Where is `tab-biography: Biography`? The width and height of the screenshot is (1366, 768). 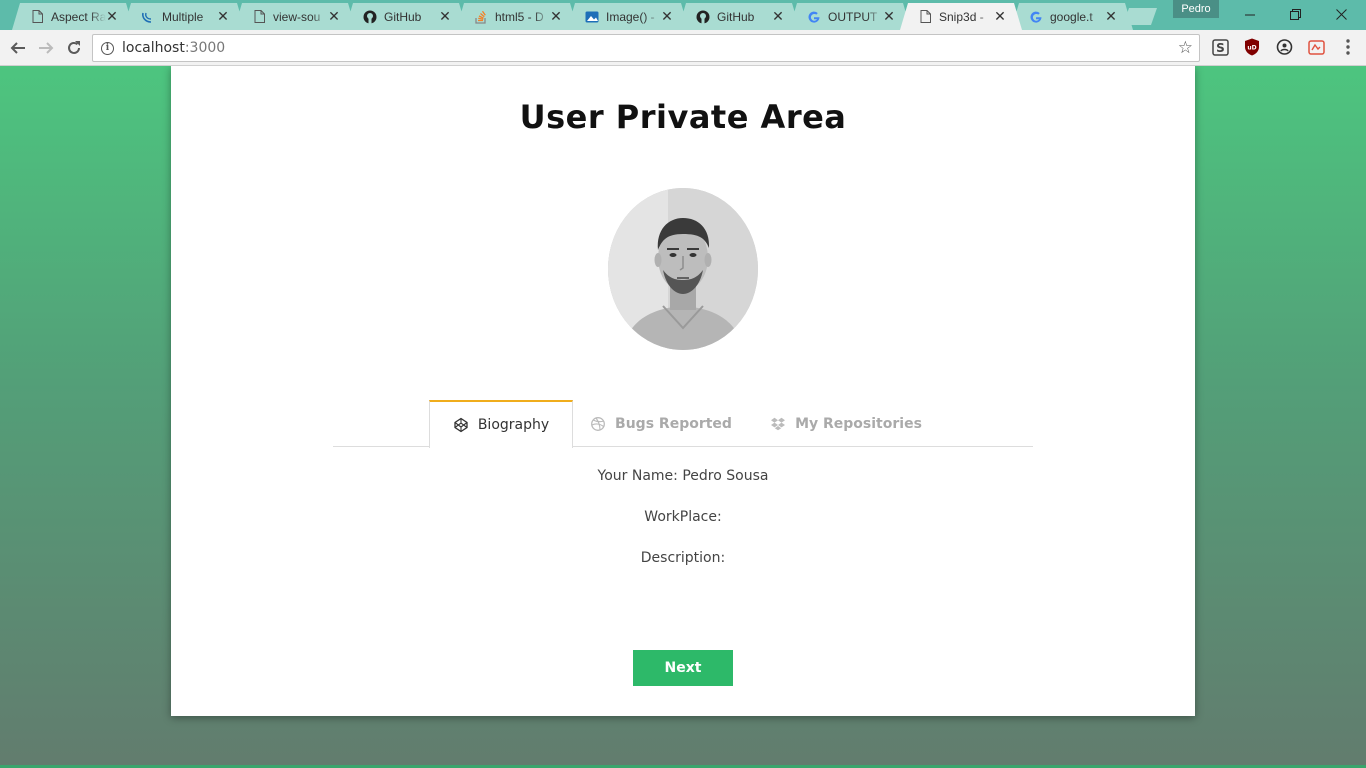
tab-biography: Biography is located at coordinates (501, 424).